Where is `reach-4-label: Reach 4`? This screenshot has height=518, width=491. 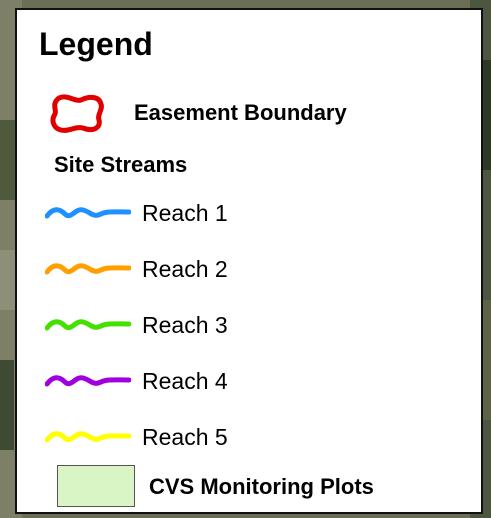 reach-4-label: Reach 4 is located at coordinates (185, 381).